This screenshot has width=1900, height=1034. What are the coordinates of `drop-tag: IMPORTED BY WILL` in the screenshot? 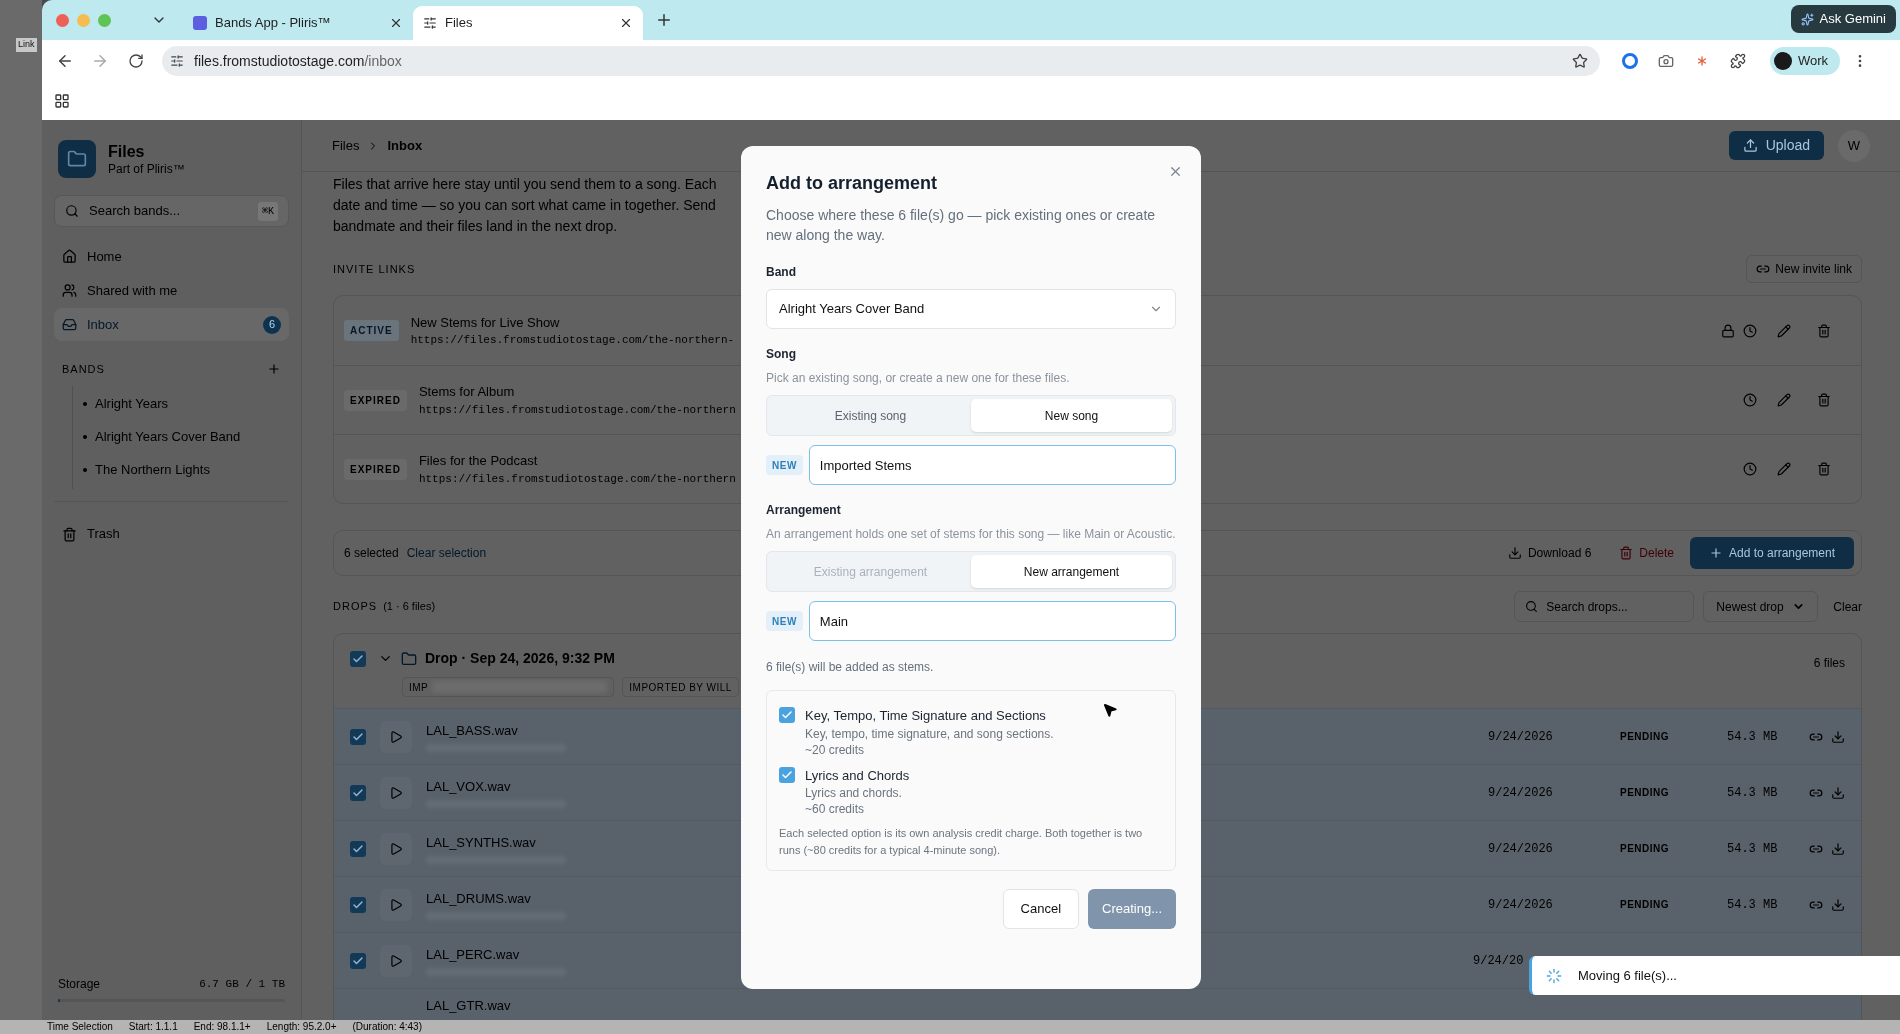 It's located at (680, 687).